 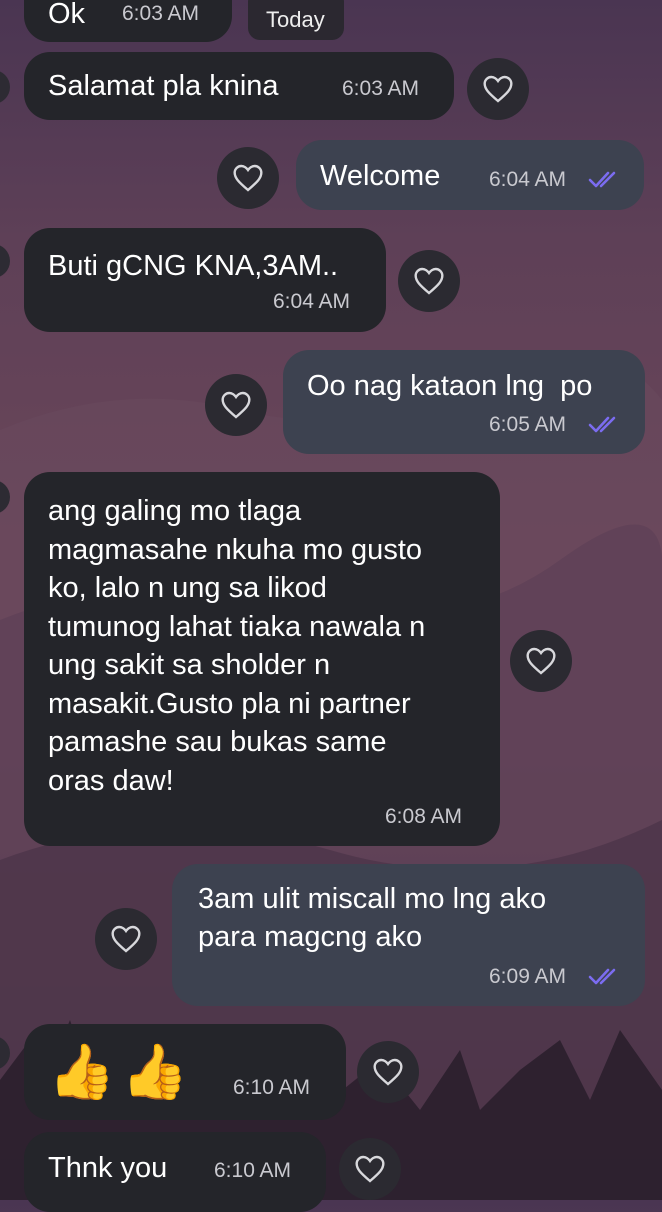 I want to click on message-line: oras daw!, so click(x=111, y=780).